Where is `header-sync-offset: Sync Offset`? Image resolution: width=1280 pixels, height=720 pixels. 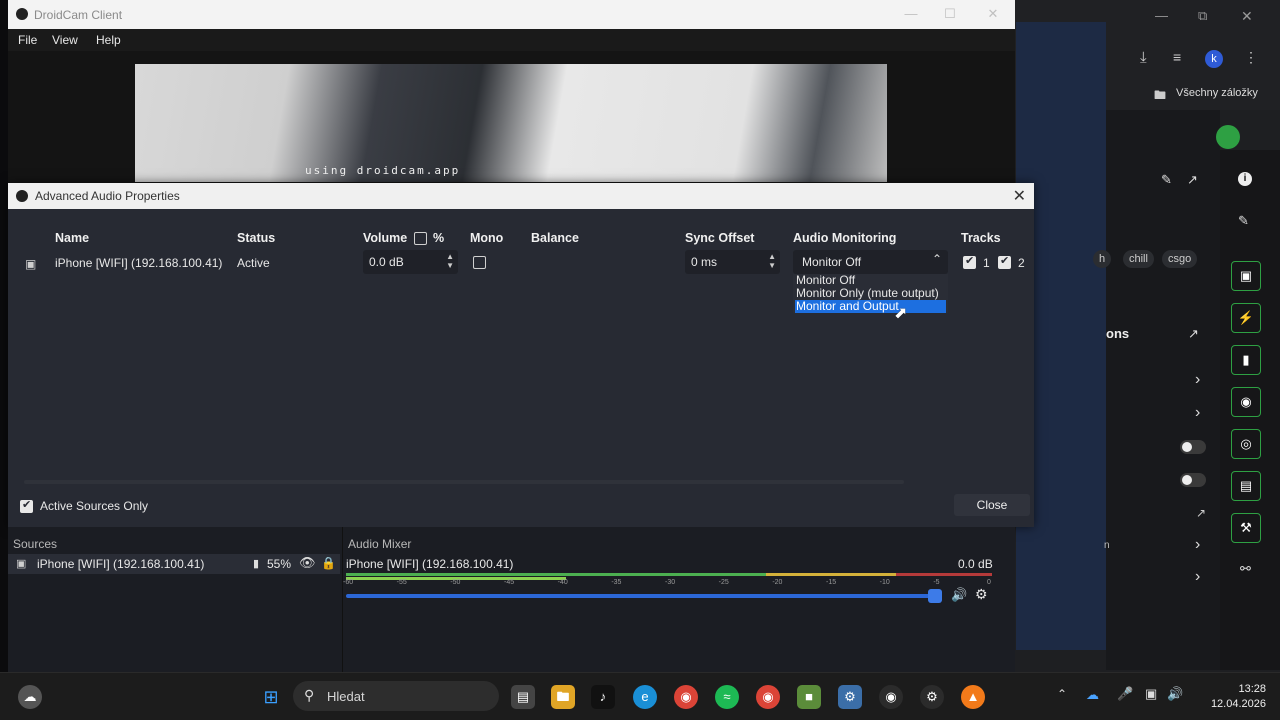 header-sync-offset: Sync Offset is located at coordinates (720, 238).